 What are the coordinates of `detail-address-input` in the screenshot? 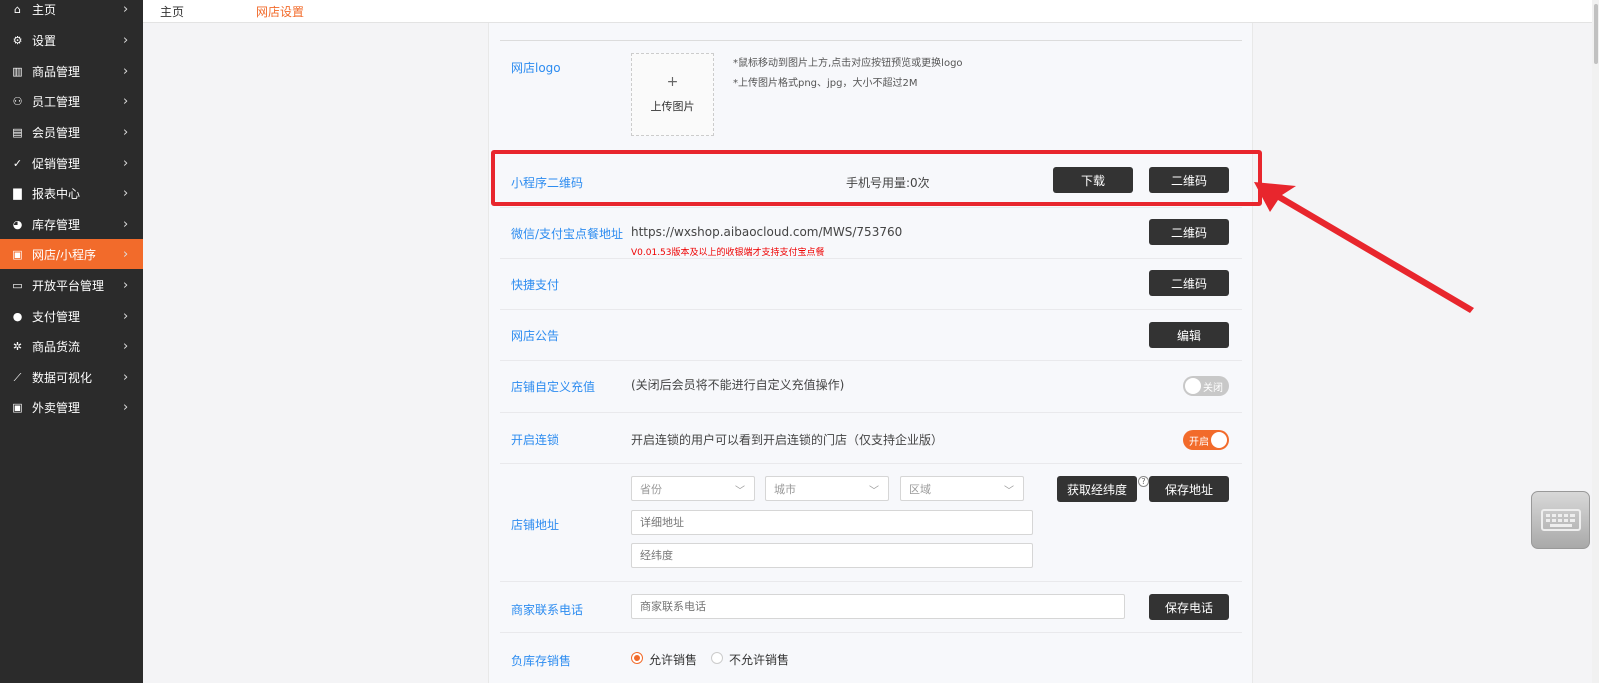 It's located at (832, 522).